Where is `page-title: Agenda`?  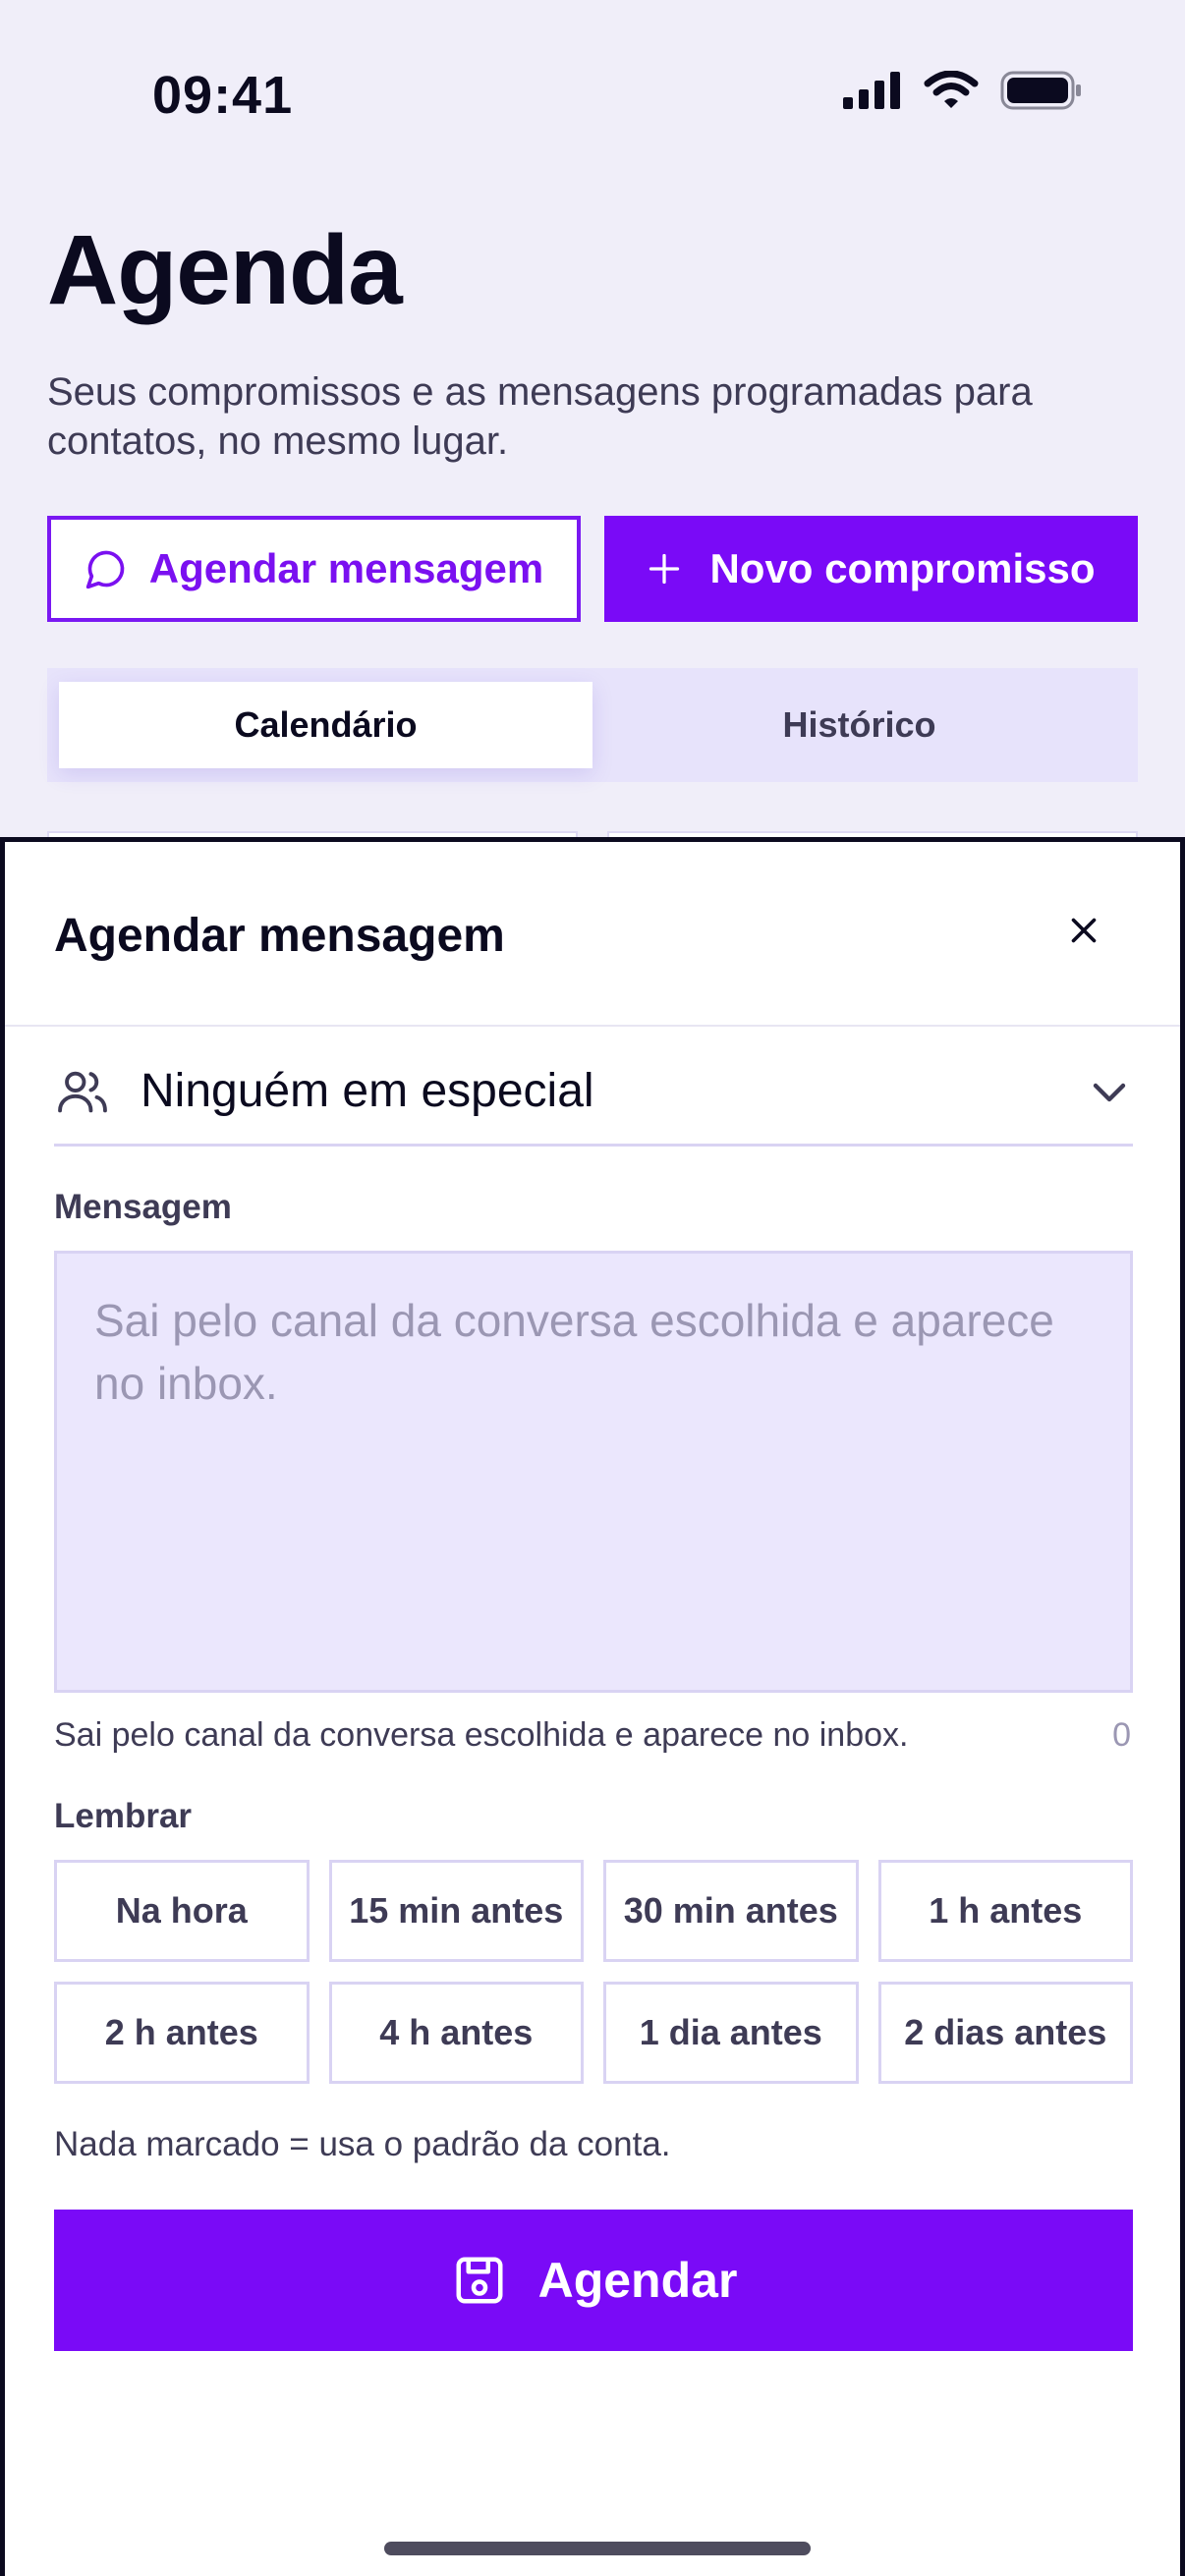
page-title: Agenda is located at coordinates (225, 270).